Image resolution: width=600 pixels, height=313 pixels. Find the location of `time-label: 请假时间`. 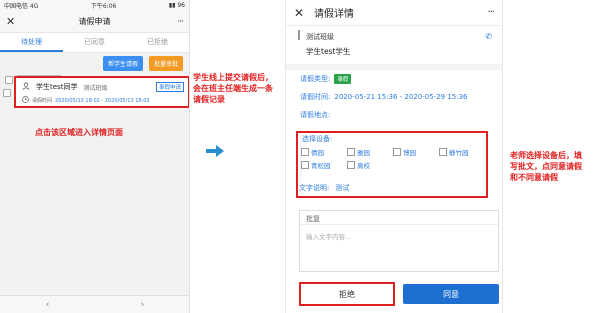

time-label: 请假时间 is located at coordinates (42, 101).